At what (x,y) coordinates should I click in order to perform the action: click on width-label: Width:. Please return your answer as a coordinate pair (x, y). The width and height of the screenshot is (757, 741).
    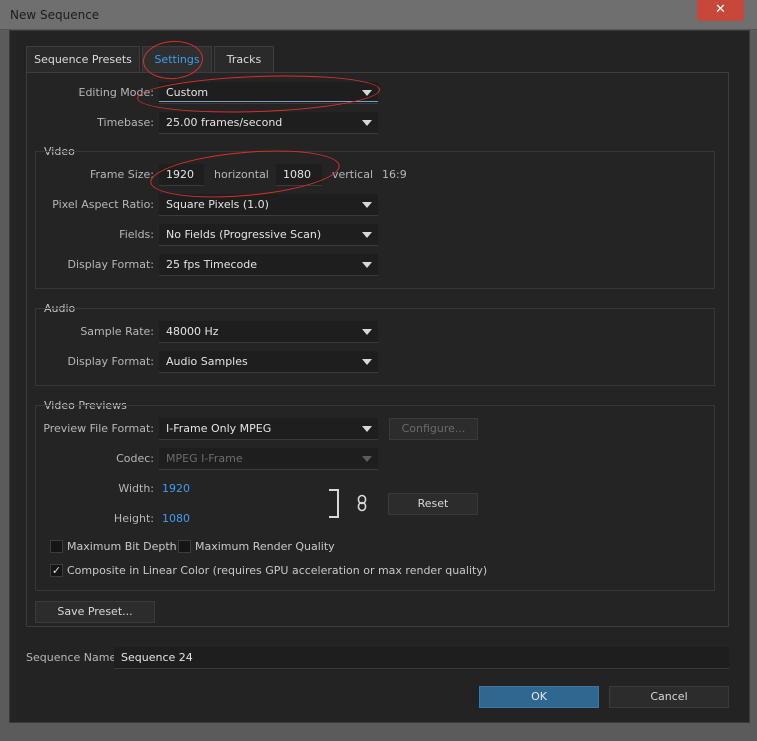
    Looking at the image, I should click on (136, 488).